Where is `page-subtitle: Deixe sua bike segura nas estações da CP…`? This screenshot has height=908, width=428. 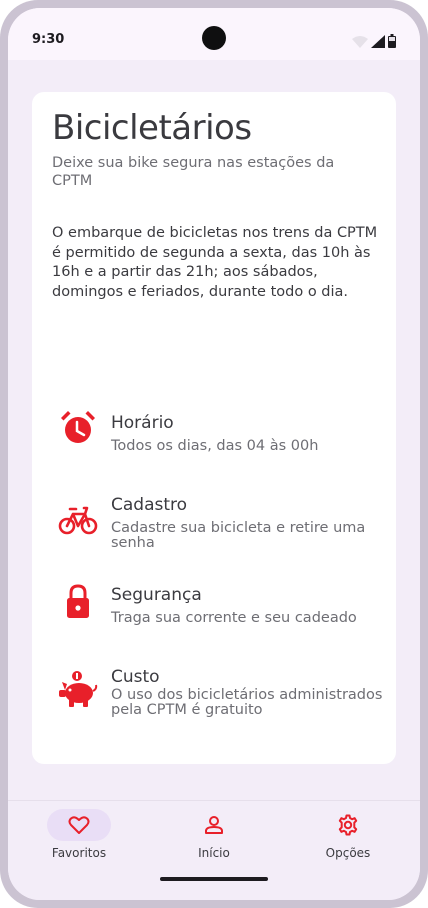 page-subtitle: Deixe sua bike segura nas estações da CP… is located at coordinates (193, 172).